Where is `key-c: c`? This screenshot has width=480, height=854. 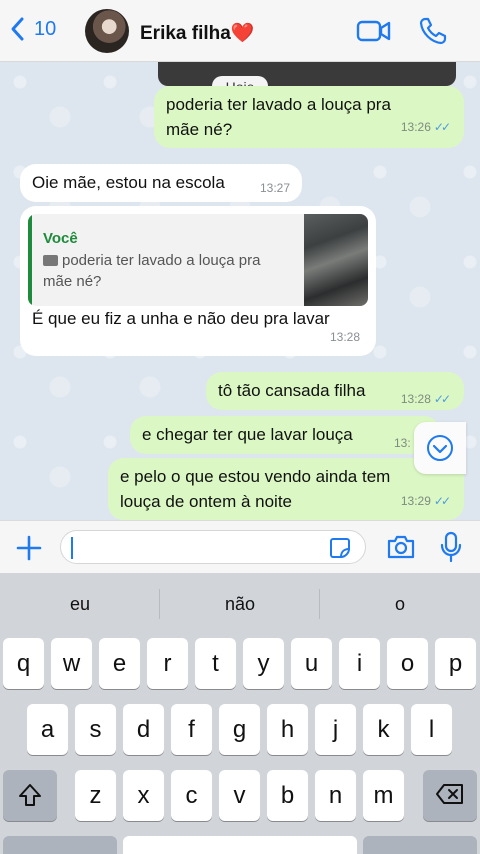
key-c: c is located at coordinates (191, 795).